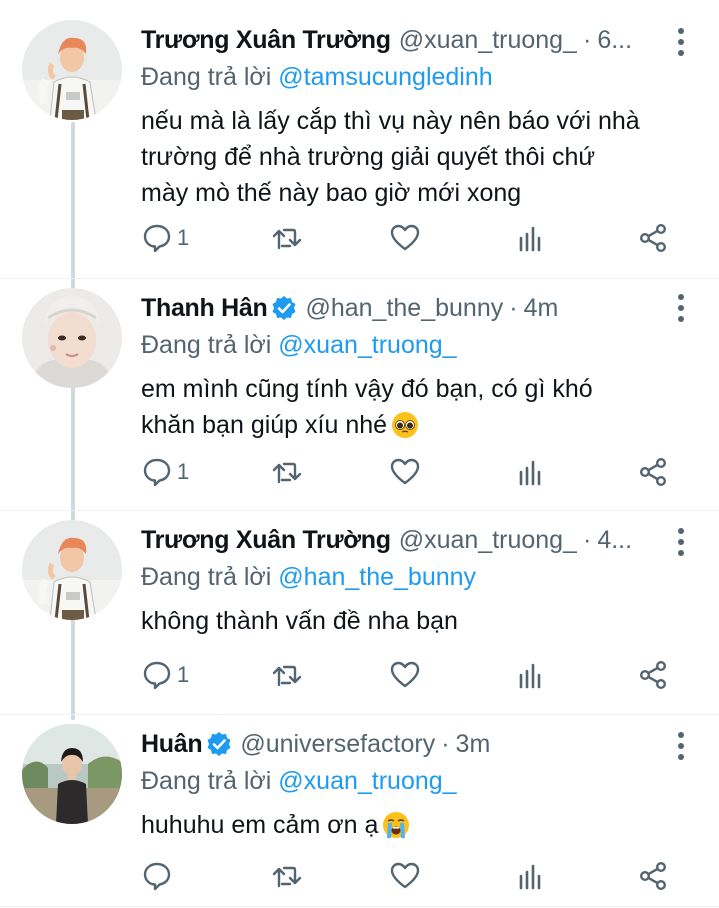  Describe the element at coordinates (377, 577) in the screenshot. I see `mention-link: @han_the_bunny` at that location.